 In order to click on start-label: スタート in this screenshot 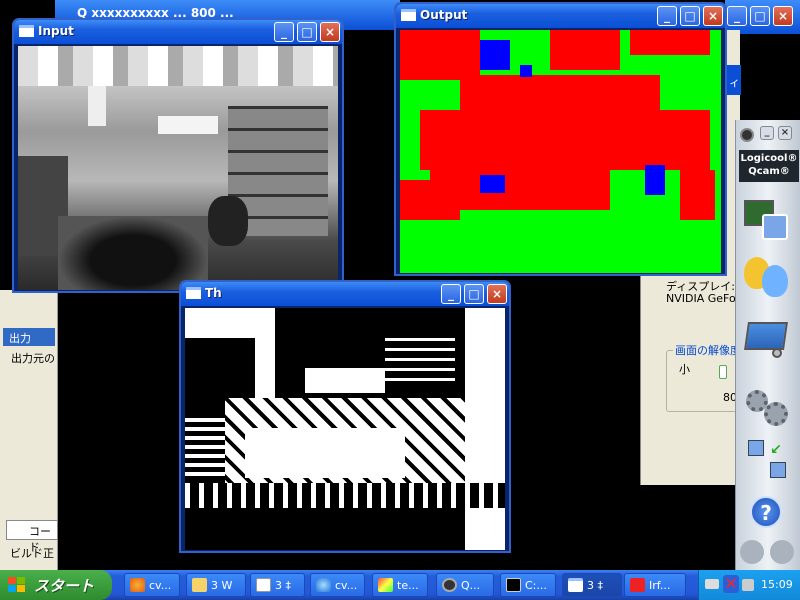, I will do `click(64, 586)`.